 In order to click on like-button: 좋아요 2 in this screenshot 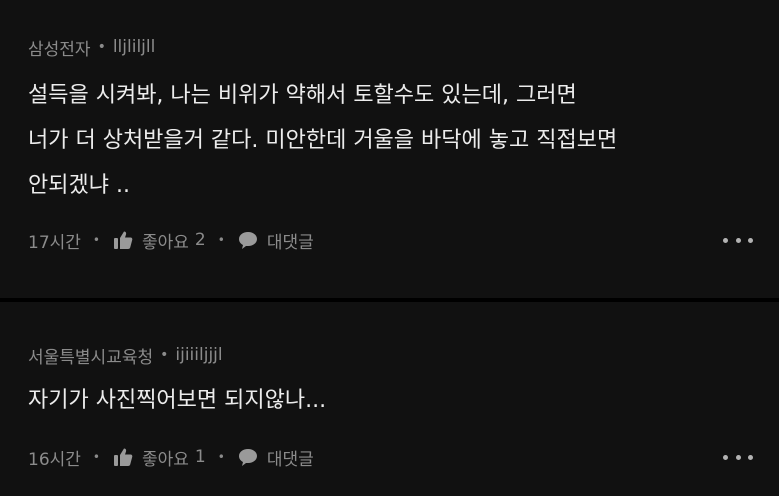, I will do `click(159, 240)`.